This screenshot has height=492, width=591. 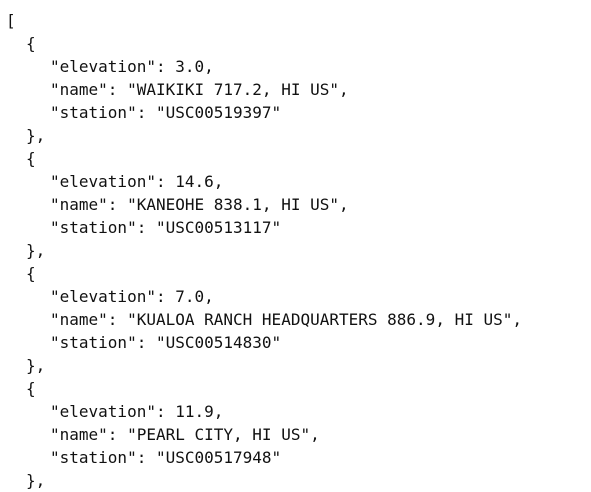 What do you see at coordinates (137, 411) in the screenshot?
I see `elevation-line: "elevation": 11.9,` at bounding box center [137, 411].